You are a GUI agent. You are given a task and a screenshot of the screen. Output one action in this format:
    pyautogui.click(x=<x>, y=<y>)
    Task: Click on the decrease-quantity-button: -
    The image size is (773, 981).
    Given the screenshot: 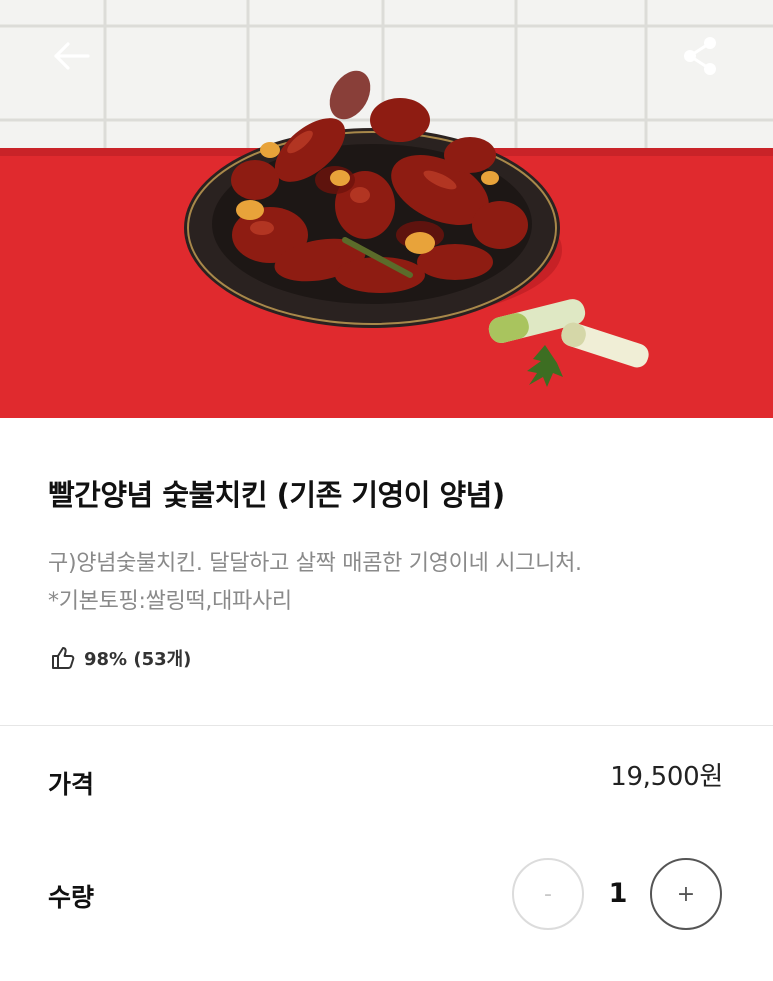 What is the action you would take?
    pyautogui.click(x=548, y=894)
    